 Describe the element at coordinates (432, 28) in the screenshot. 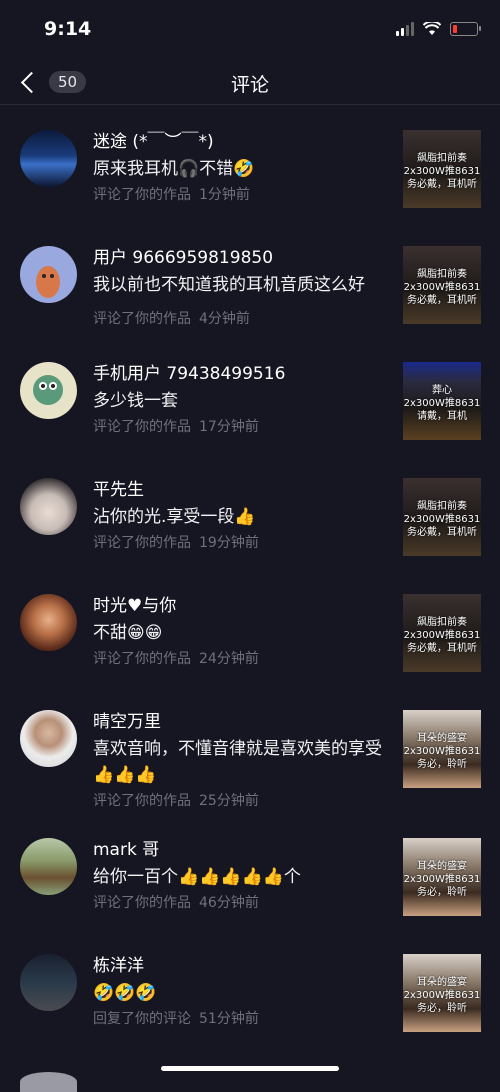

I see `wifi-icon` at that location.